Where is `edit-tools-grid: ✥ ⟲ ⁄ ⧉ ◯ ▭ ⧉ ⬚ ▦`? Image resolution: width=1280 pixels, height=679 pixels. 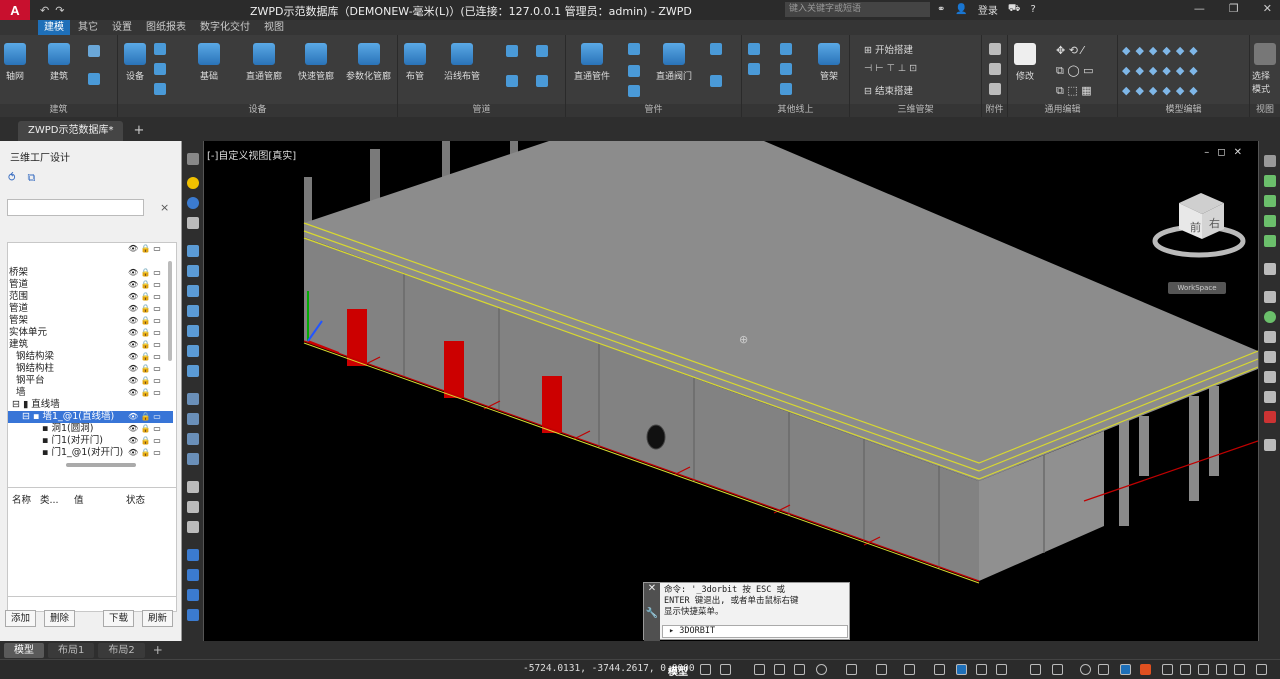
edit-tools-grid: ✥ ⟲ ⁄ ⧉ ◯ ▭ ⧉ ⬚ ▦ is located at coordinates (1075, 71).